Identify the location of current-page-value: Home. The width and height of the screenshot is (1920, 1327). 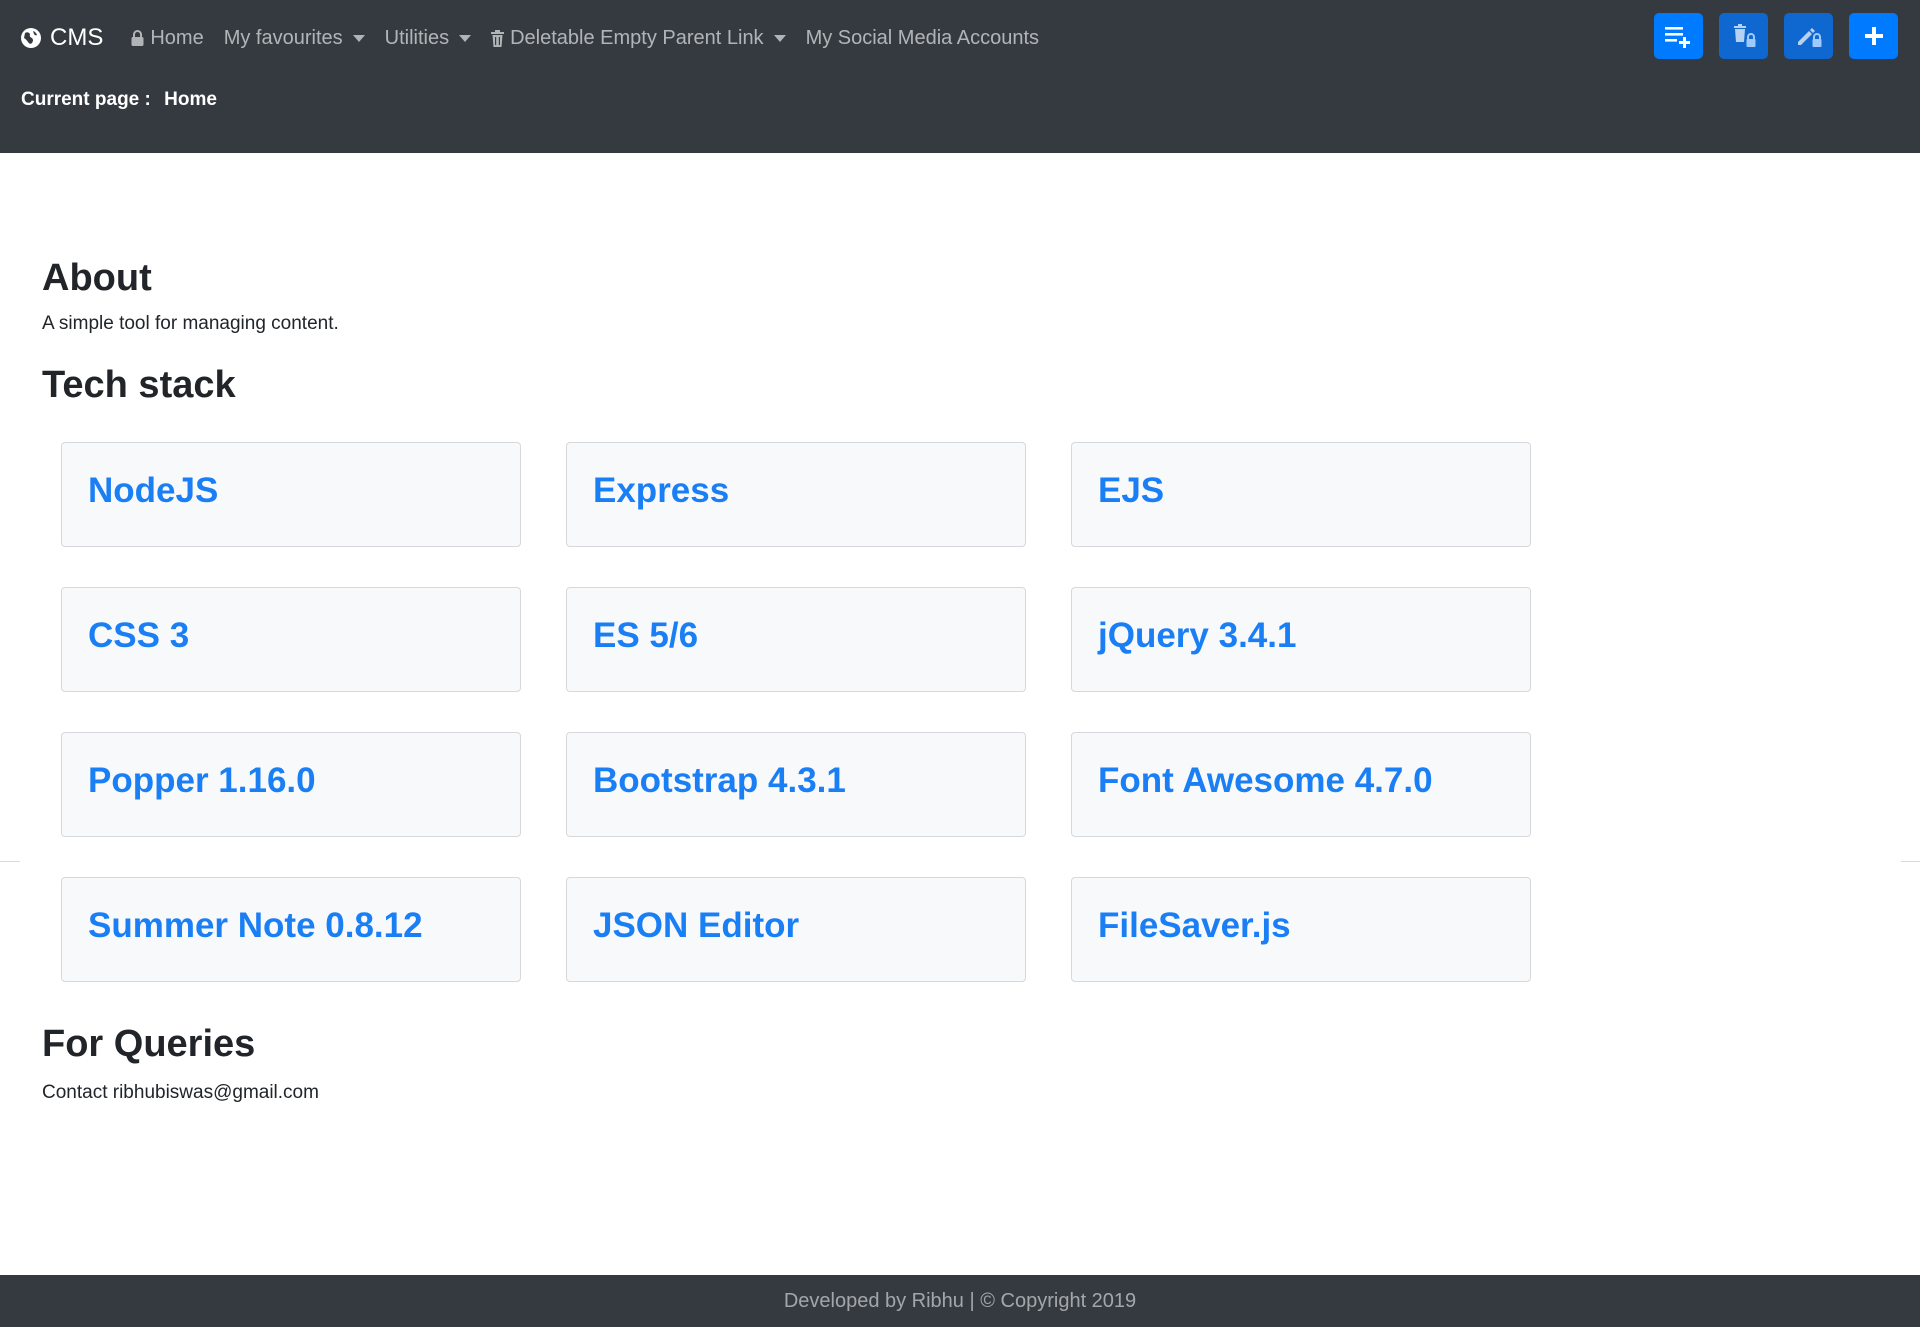
(190, 99).